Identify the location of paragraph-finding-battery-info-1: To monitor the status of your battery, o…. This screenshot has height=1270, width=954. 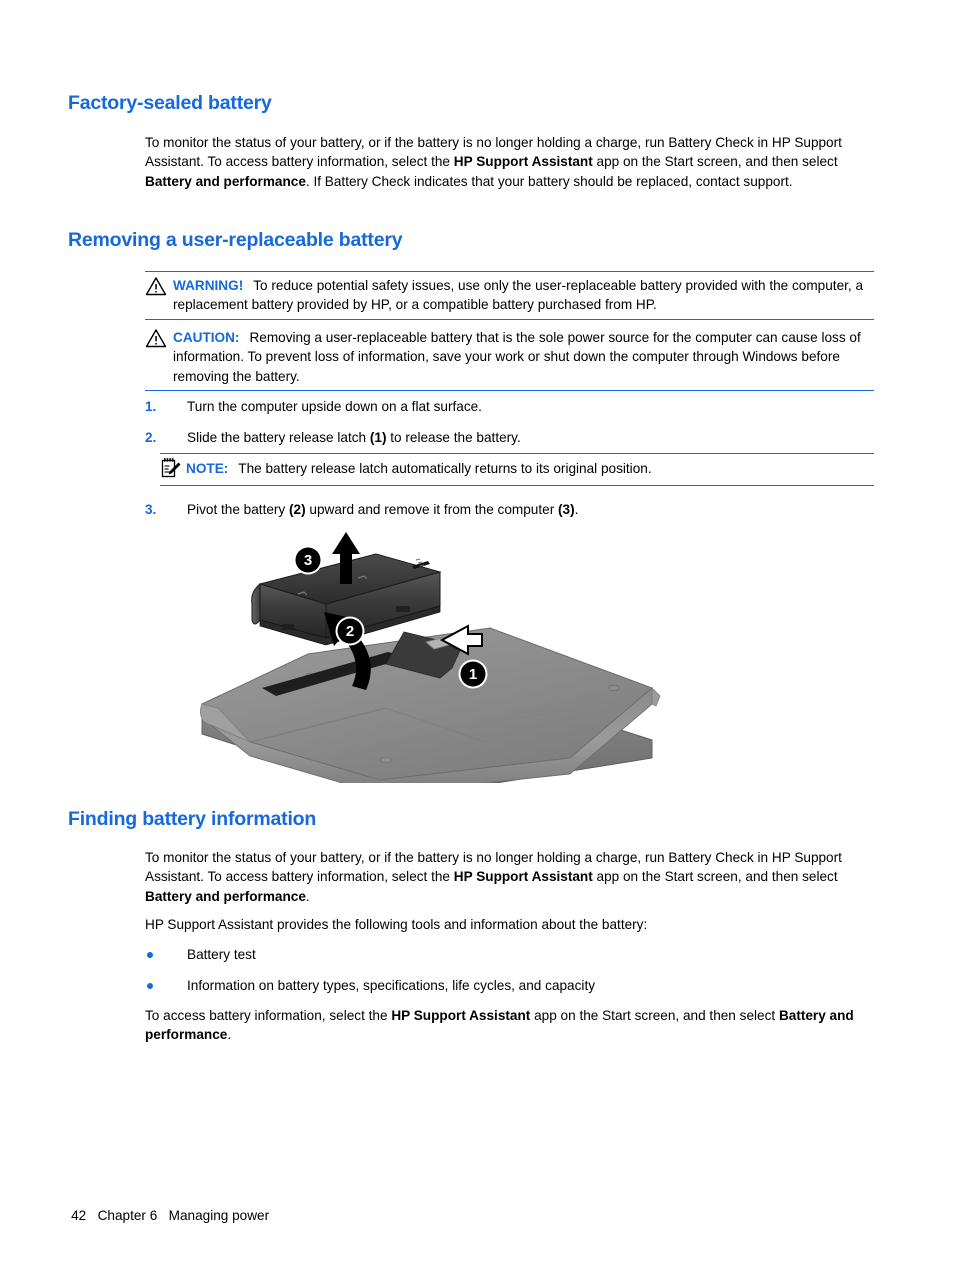
(507, 877).